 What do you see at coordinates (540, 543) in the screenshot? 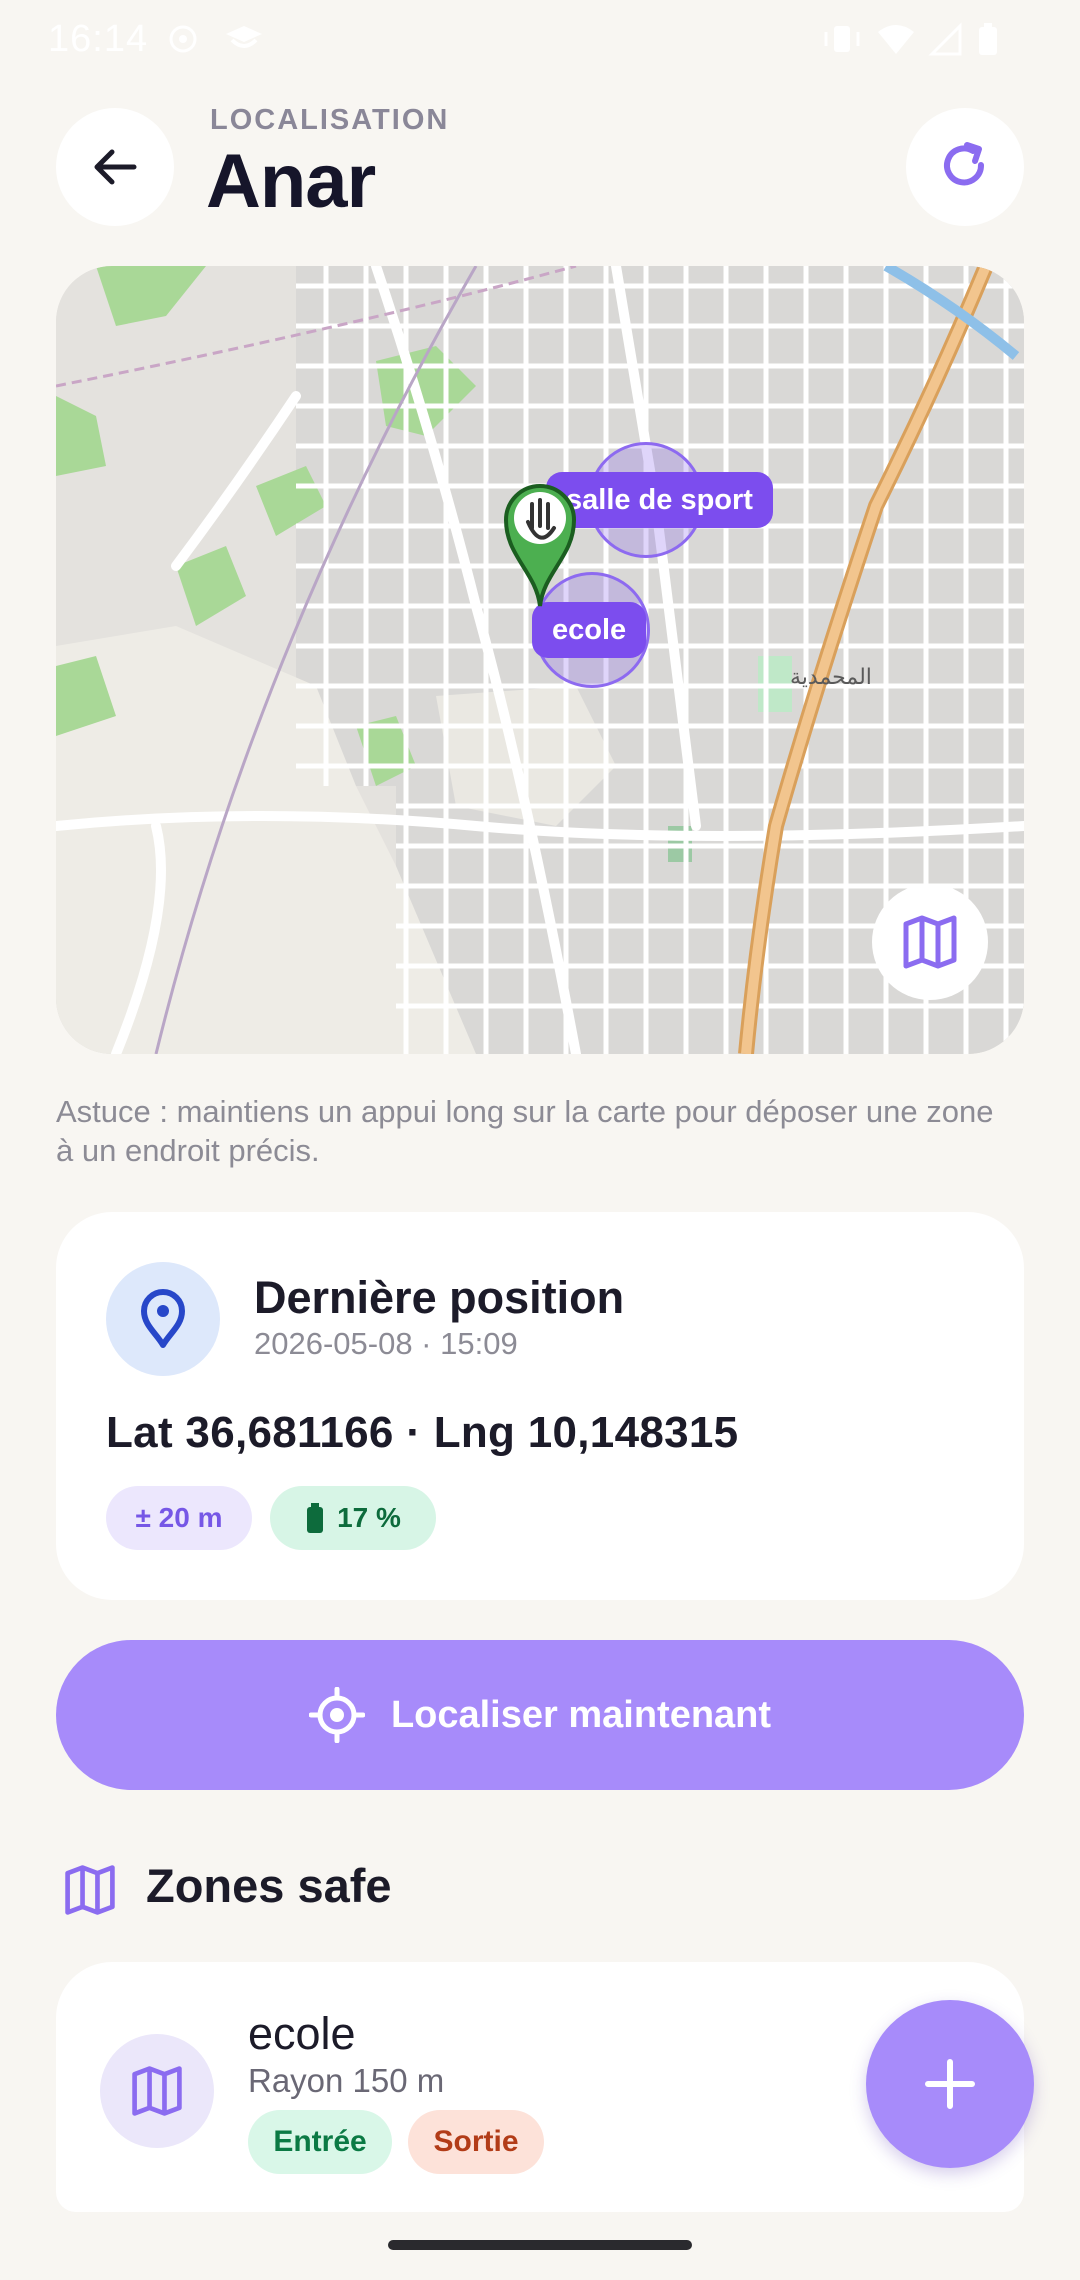
I see `location-marker-icon` at bounding box center [540, 543].